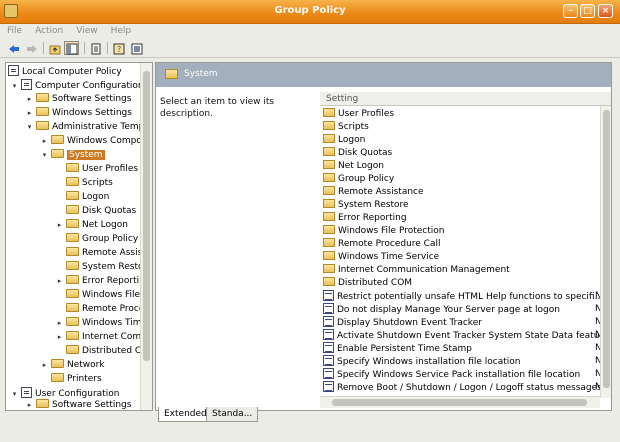 This screenshot has width=620, height=442. What do you see at coordinates (570, 11) in the screenshot?
I see `minimize-button: –` at bounding box center [570, 11].